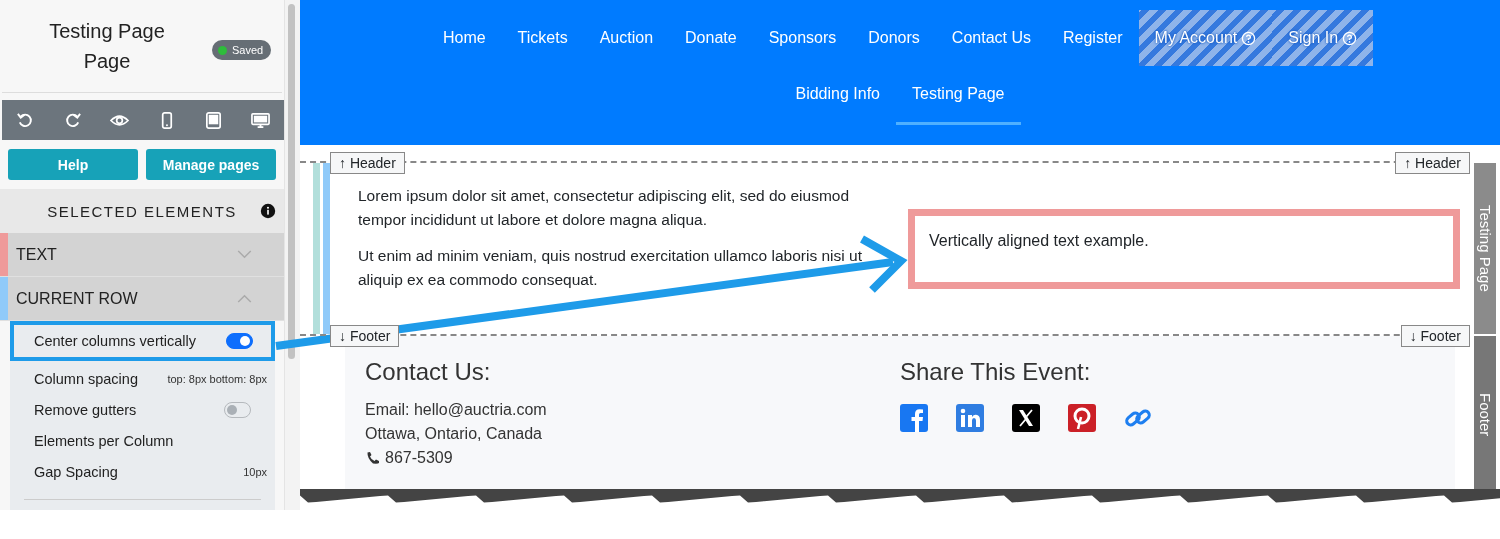 This screenshot has width=1500, height=539. What do you see at coordinates (1082, 418) in the screenshot?
I see `pinterest-icon` at bounding box center [1082, 418].